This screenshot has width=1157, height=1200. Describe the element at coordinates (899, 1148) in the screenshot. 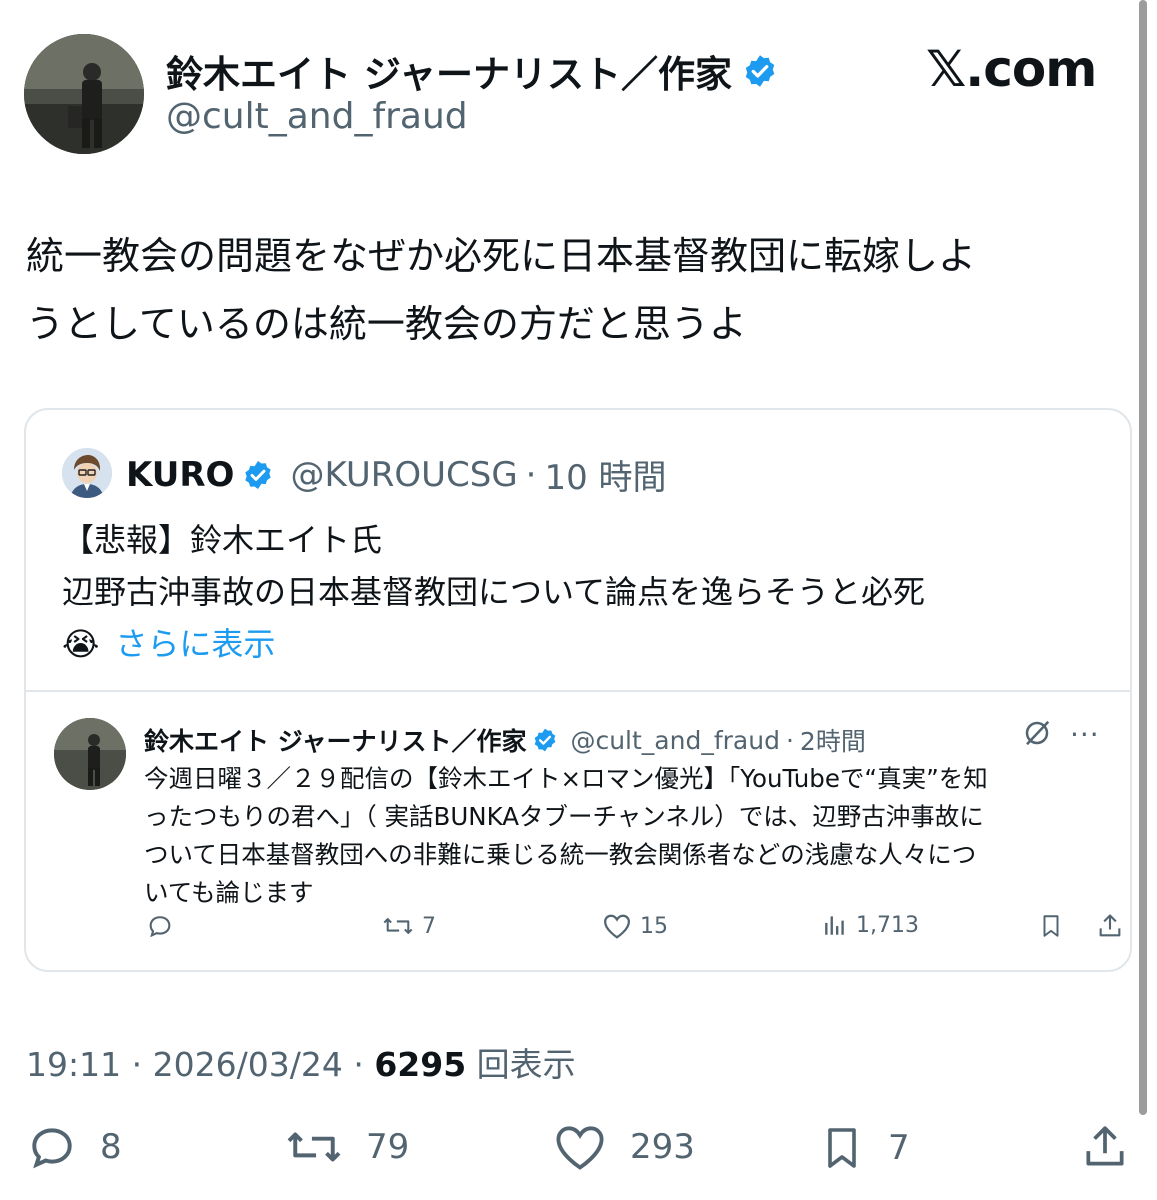

I see `bookmark-count: 7` at that location.